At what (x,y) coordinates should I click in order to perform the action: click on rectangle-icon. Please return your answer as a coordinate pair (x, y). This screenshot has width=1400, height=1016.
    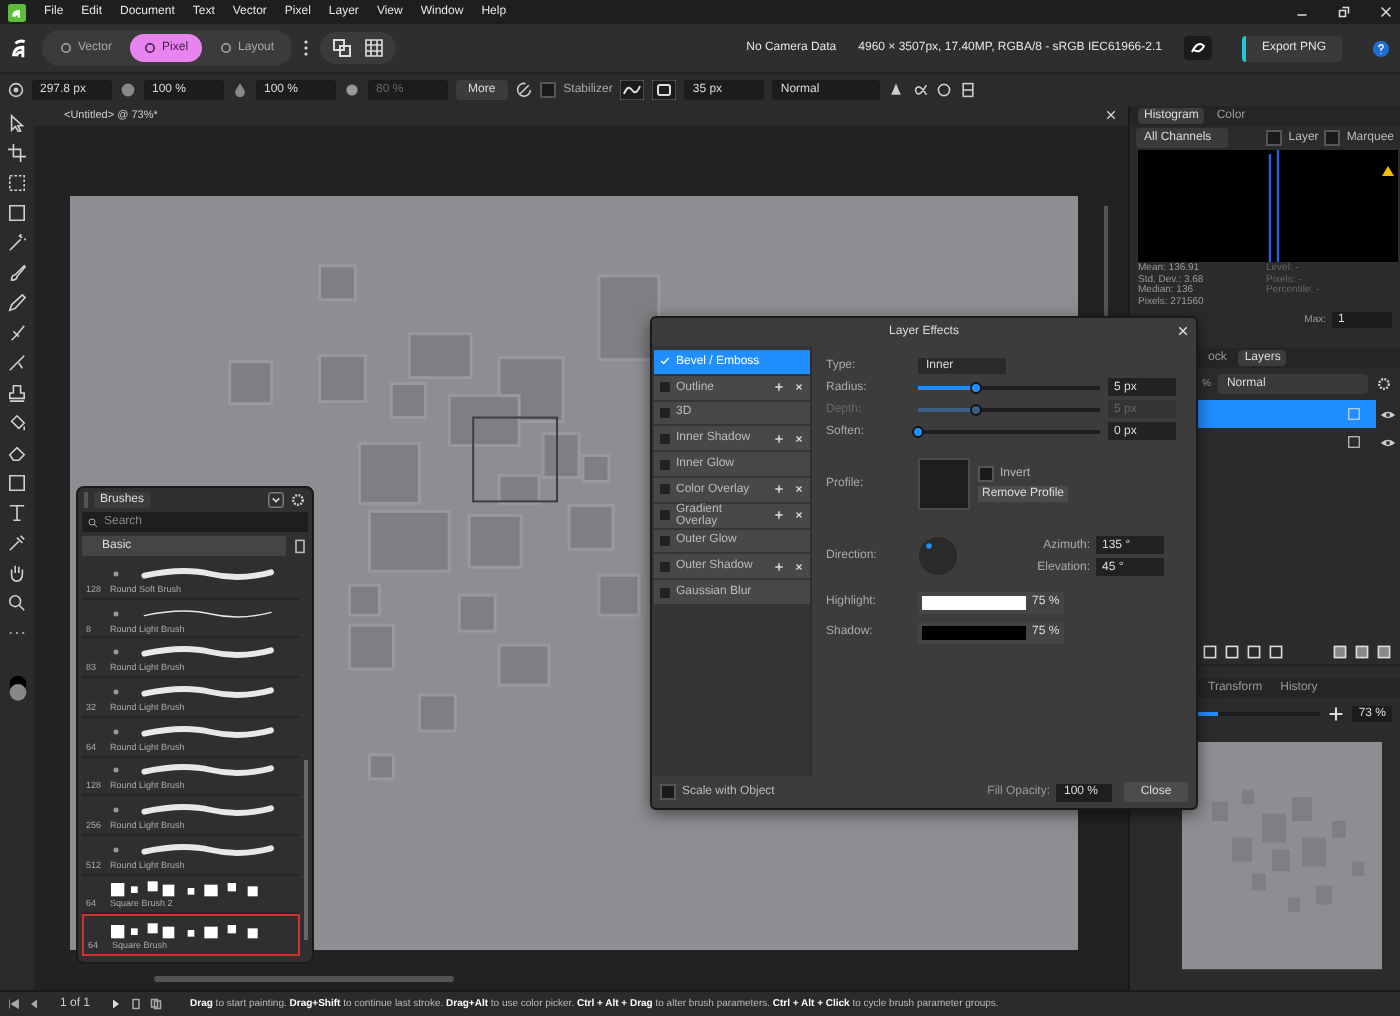
    Looking at the image, I should click on (17, 483).